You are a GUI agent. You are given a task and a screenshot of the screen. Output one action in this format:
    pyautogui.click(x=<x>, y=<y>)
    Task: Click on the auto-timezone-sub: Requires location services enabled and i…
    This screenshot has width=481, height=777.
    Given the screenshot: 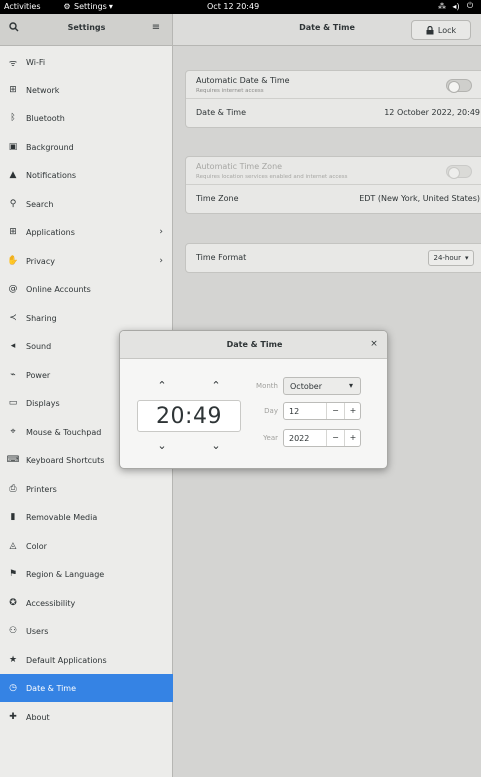 What is the action you would take?
    pyautogui.click(x=272, y=177)
    